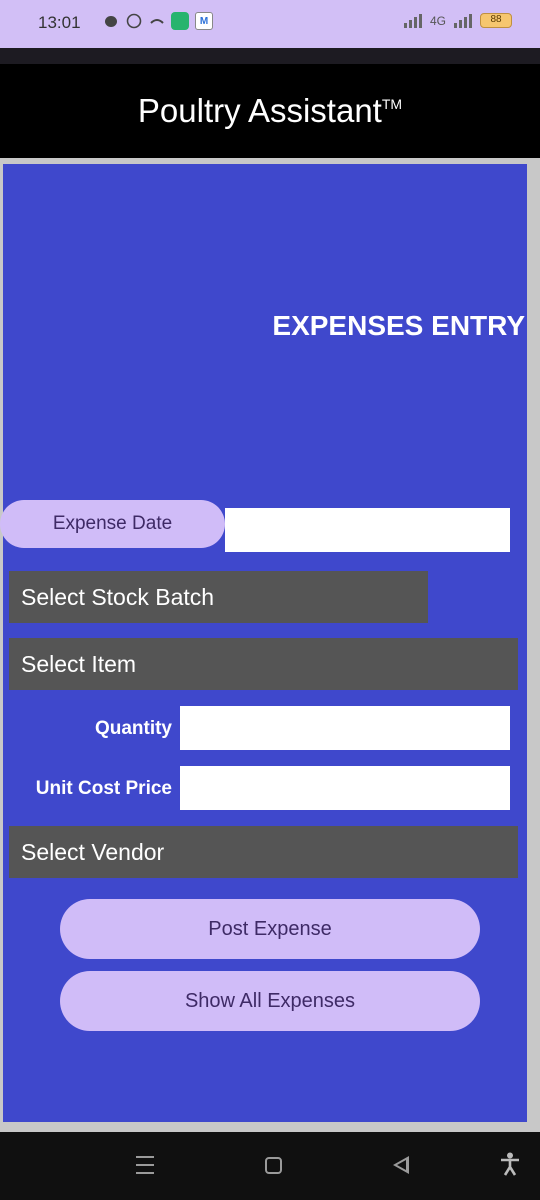 The height and width of the screenshot is (1200, 540). I want to click on app-bar: Poultry AssistantTM, so click(270, 111).